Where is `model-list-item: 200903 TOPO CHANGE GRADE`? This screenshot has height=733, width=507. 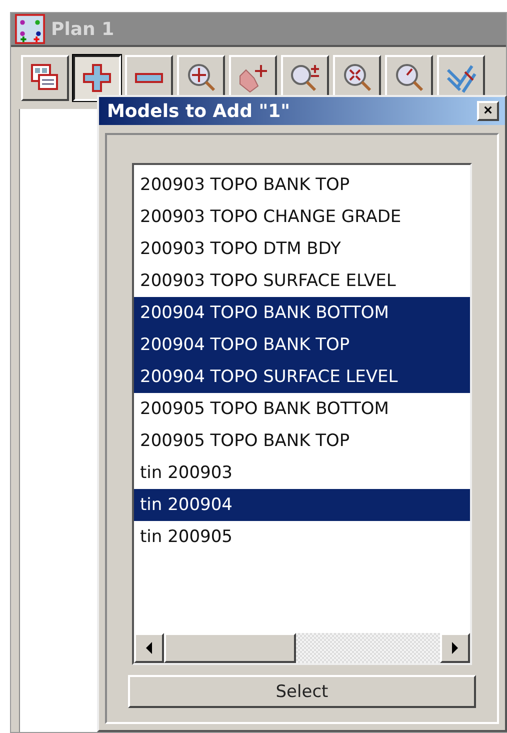 model-list-item: 200903 TOPO CHANGE GRADE is located at coordinates (302, 217).